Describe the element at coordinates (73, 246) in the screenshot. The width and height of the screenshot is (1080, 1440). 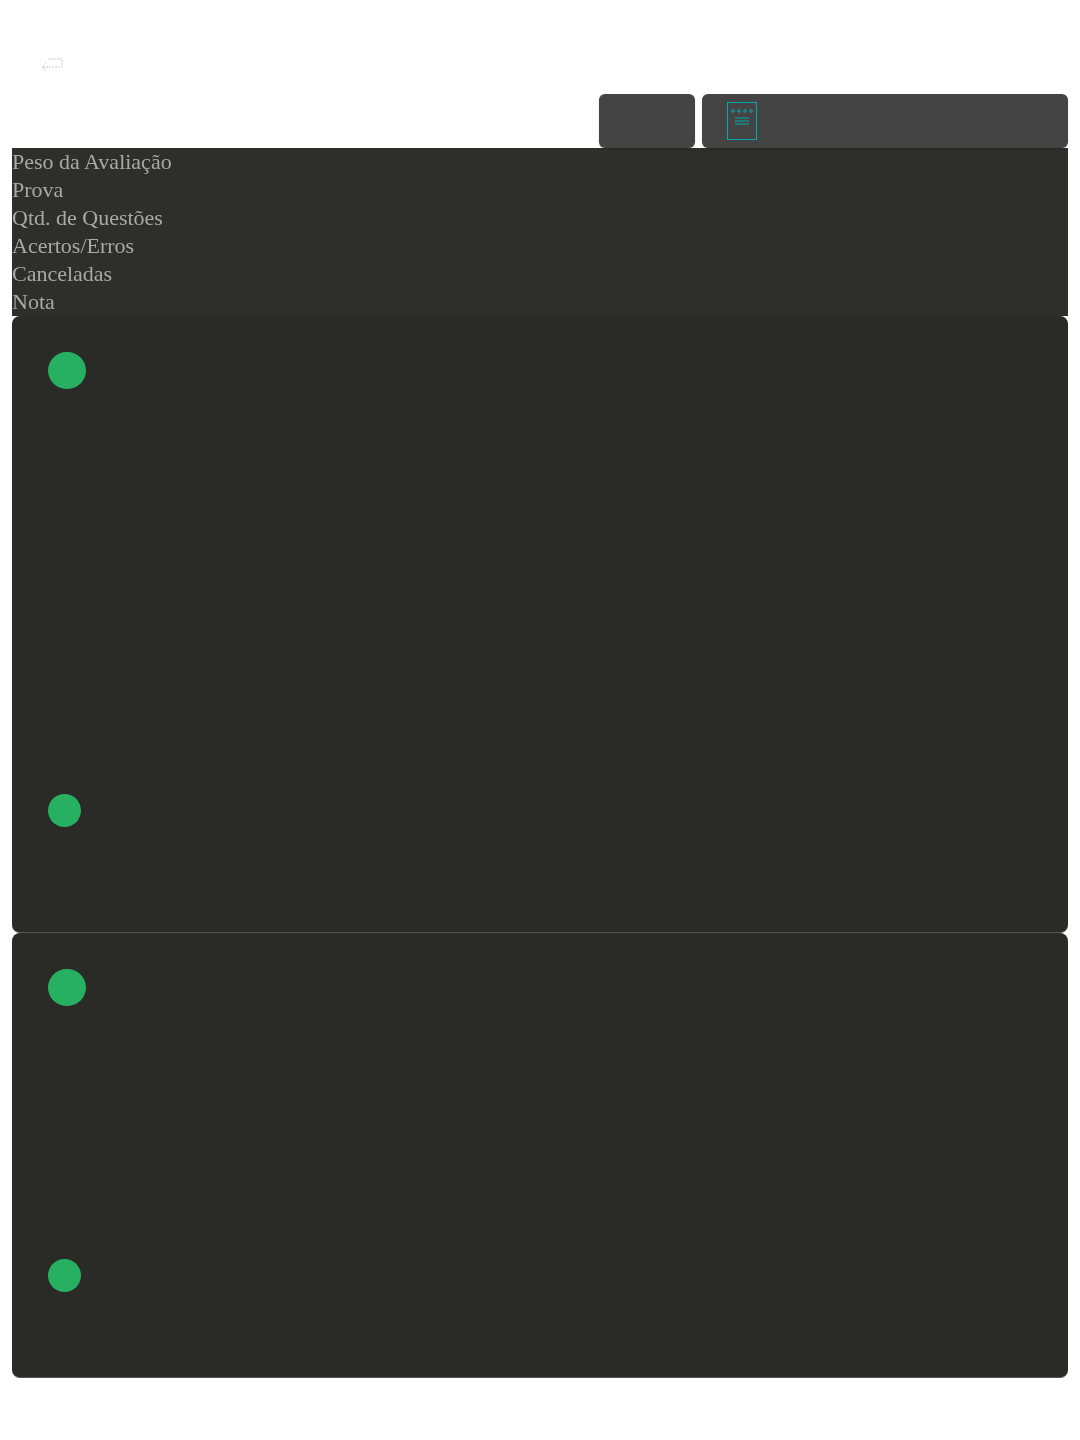
I see `column-label: Acertos/Erros` at that location.